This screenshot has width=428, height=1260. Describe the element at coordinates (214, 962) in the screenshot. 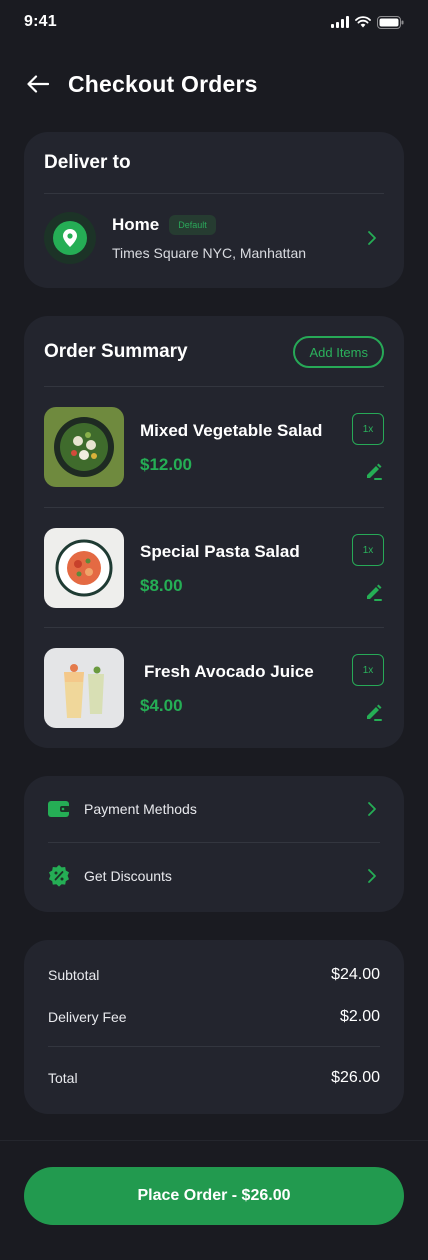

I see `subtotal-row: Subtotal $24.00` at that location.